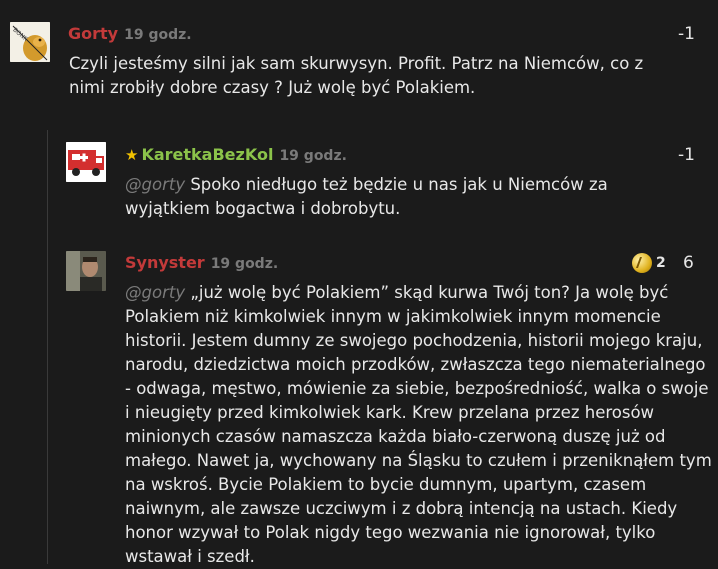 This screenshot has height=569, width=718. Describe the element at coordinates (207, 154) in the screenshot. I see `author-name: KaretkaBezKol` at that location.